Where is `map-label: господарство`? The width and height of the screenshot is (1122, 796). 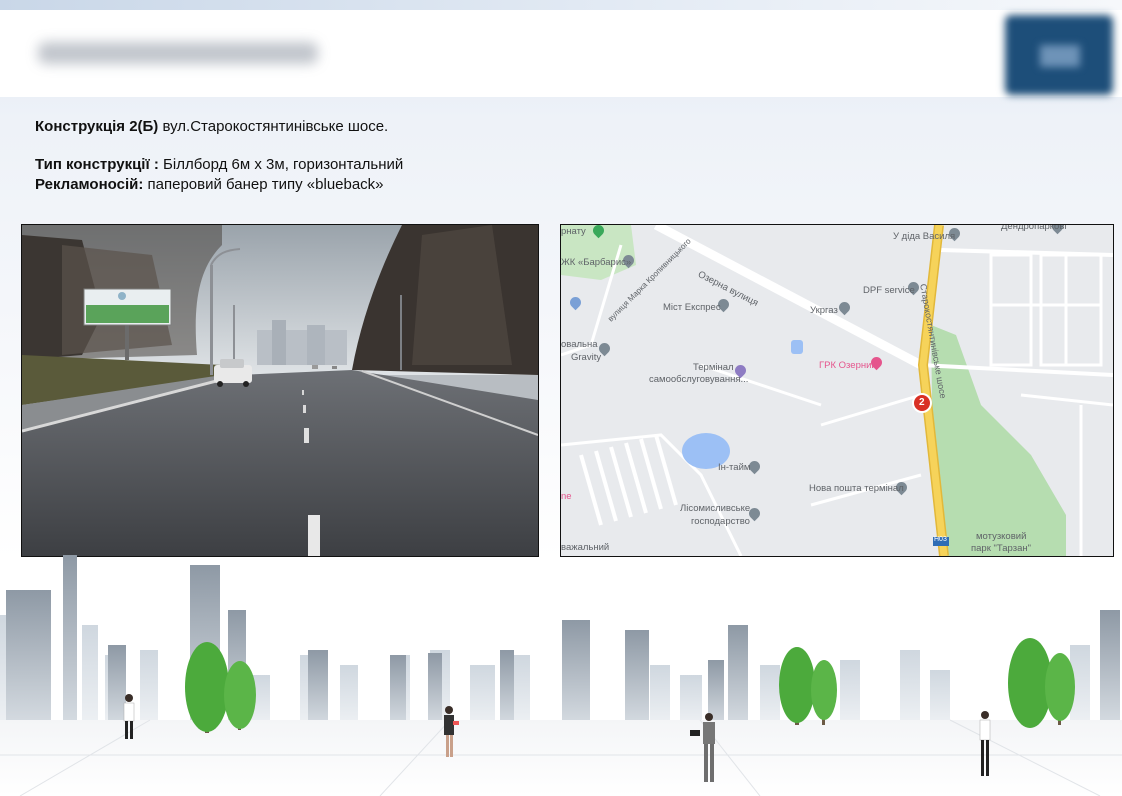
map-label: господарство is located at coordinates (720, 521).